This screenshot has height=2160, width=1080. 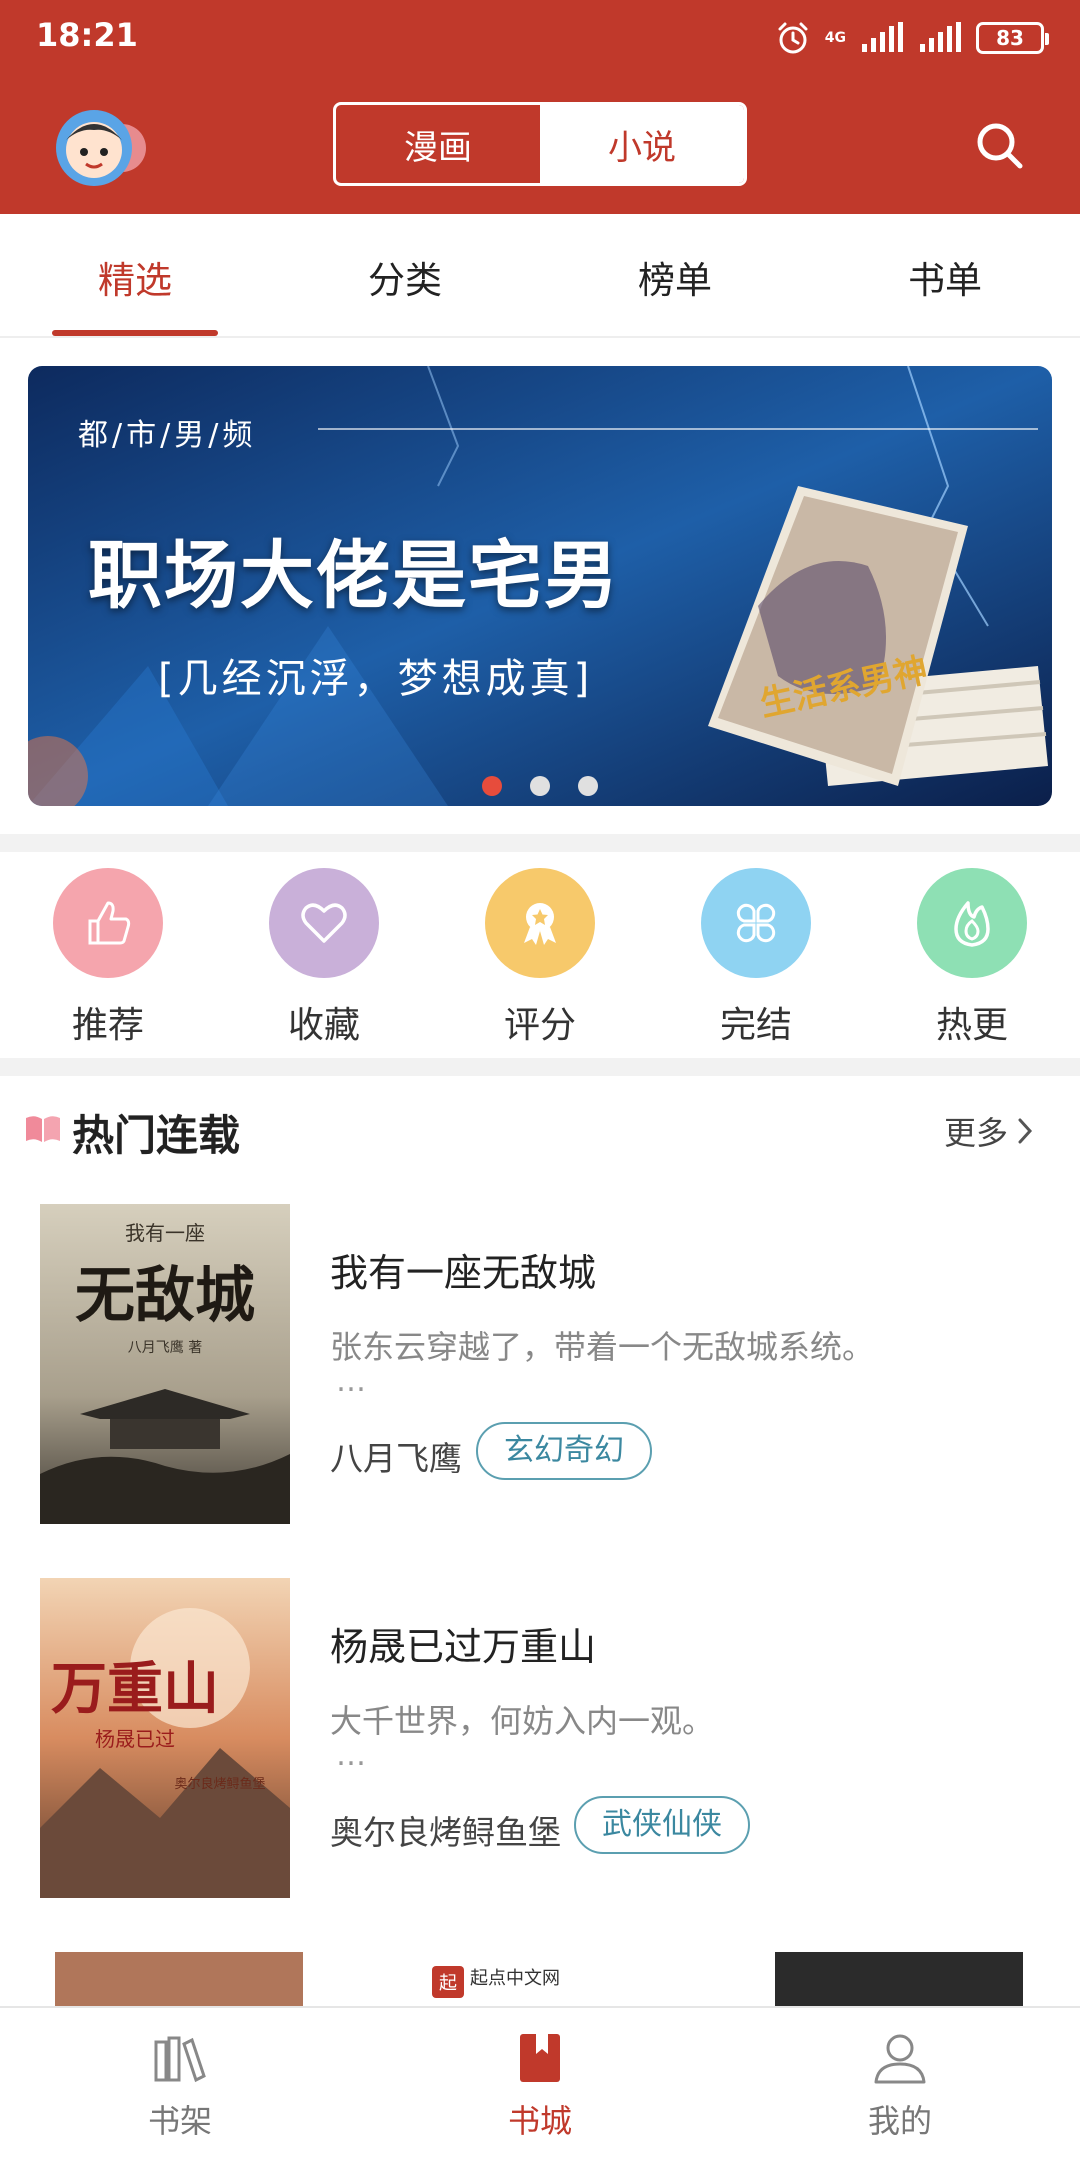 What do you see at coordinates (1000, 146) in the screenshot?
I see `search-icon` at bounding box center [1000, 146].